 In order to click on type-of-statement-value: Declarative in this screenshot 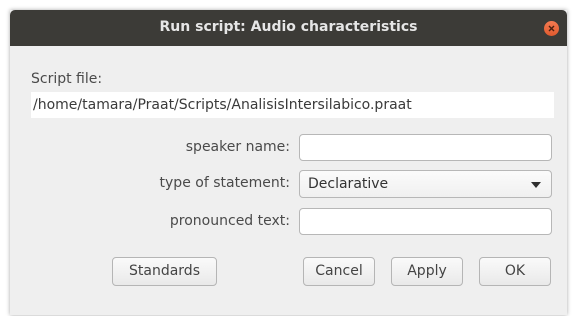, I will do `click(348, 184)`.